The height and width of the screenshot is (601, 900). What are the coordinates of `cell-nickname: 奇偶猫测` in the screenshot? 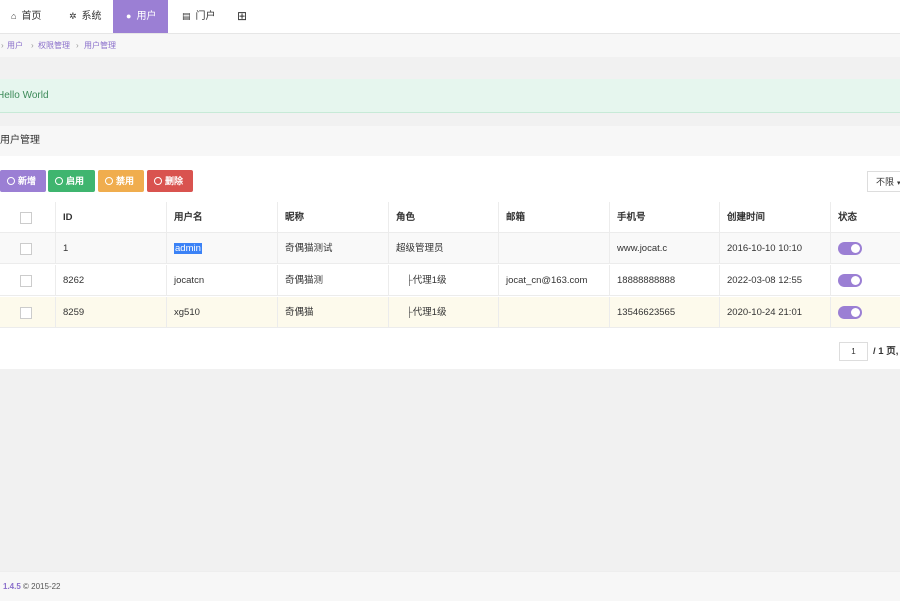 It's located at (333, 280).